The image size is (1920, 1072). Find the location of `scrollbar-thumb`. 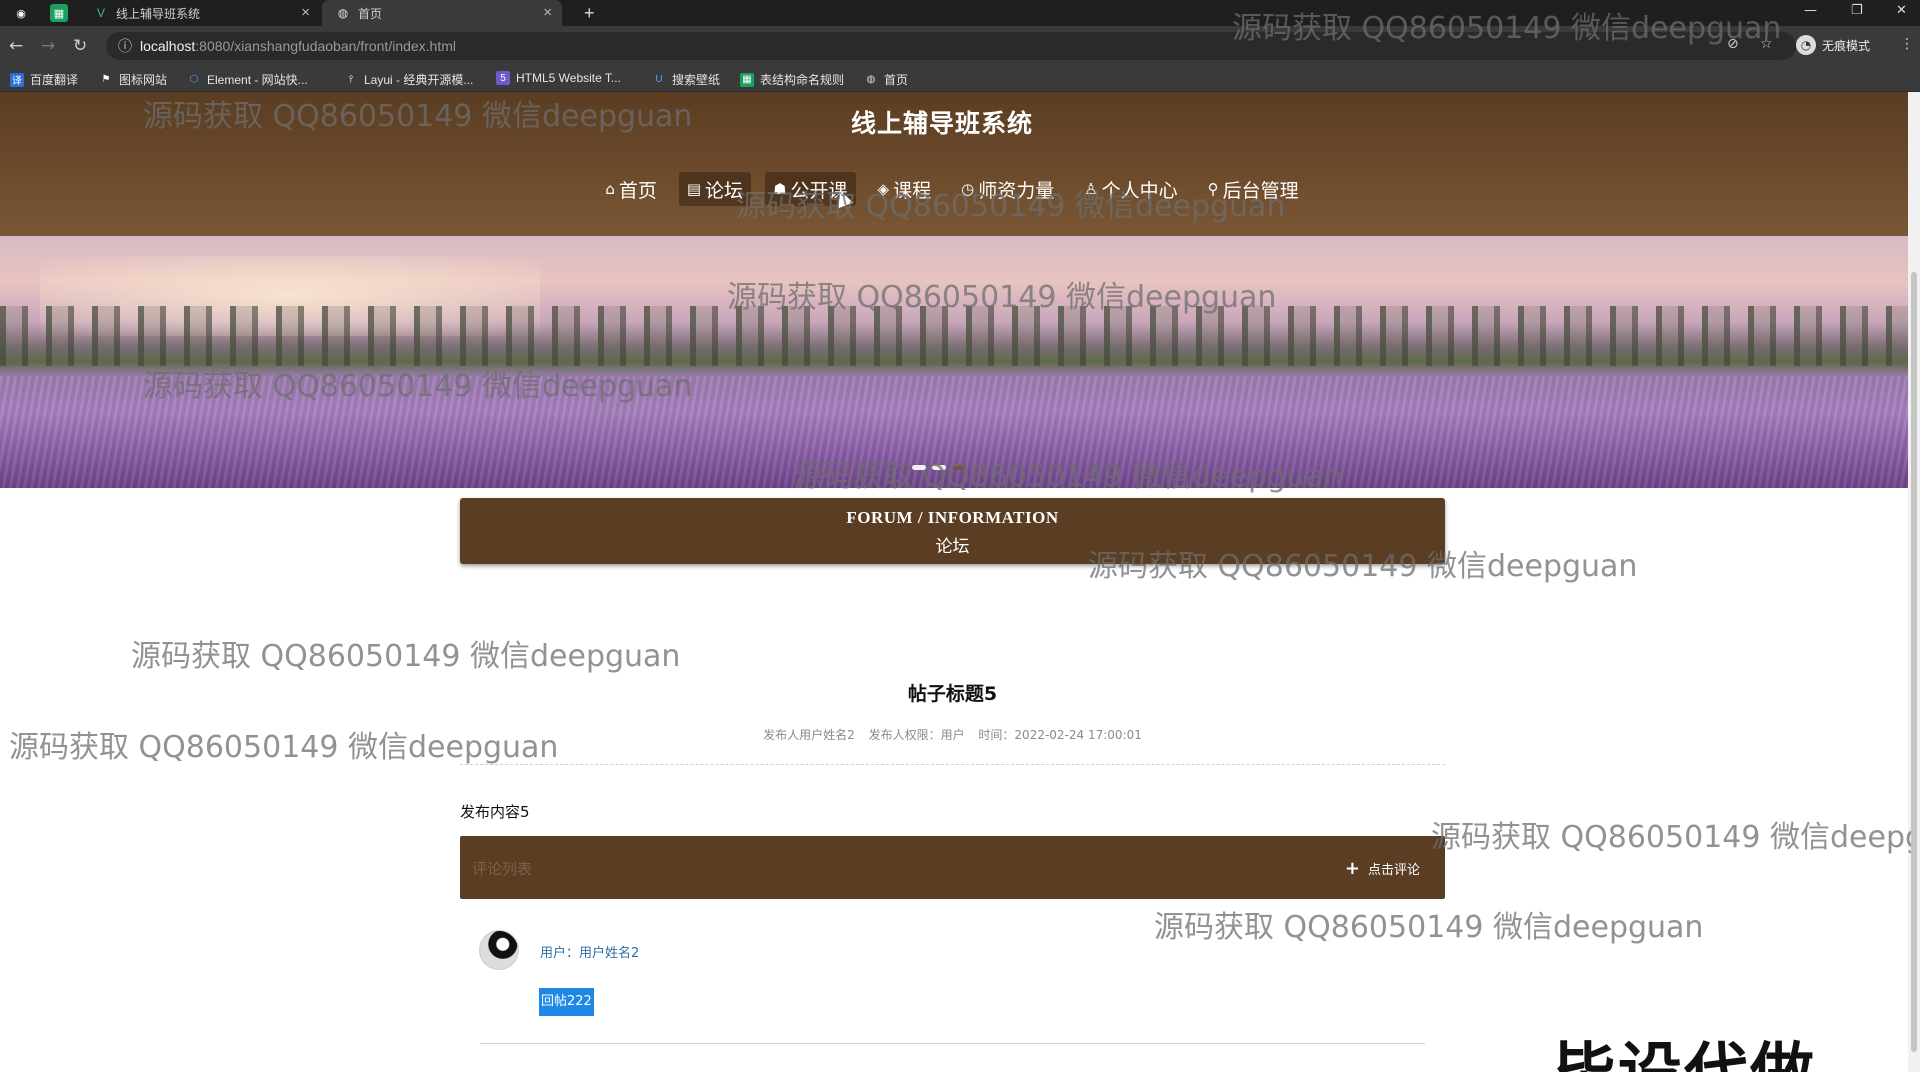

scrollbar-thumb is located at coordinates (1914, 662).